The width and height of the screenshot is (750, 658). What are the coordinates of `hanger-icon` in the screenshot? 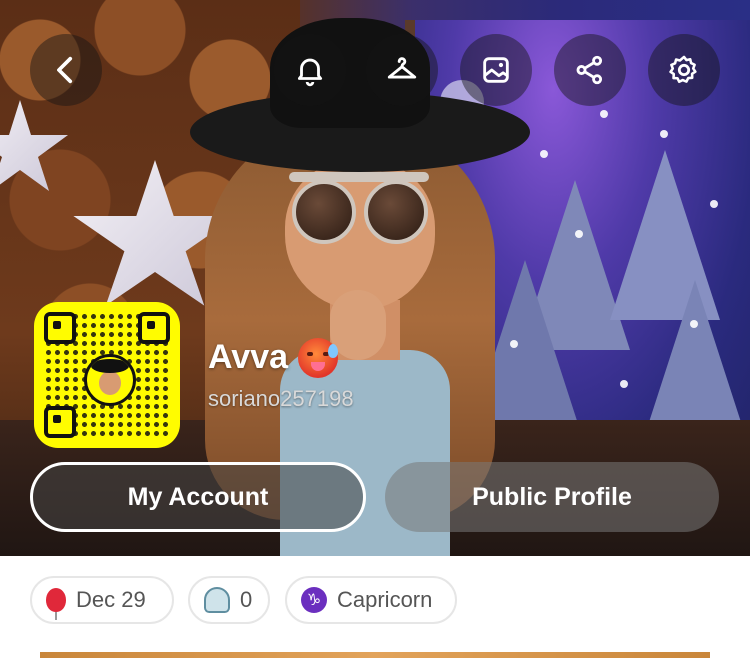 It's located at (402, 68).